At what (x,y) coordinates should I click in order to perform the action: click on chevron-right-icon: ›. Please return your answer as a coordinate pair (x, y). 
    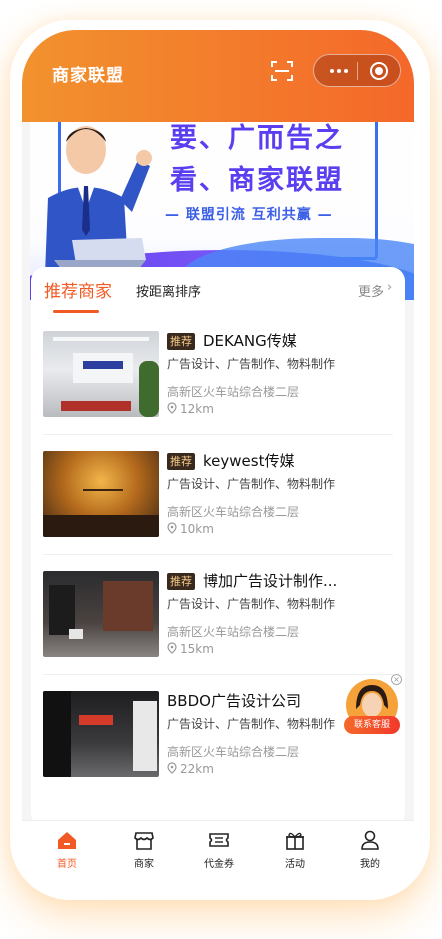
    Looking at the image, I should click on (389, 287).